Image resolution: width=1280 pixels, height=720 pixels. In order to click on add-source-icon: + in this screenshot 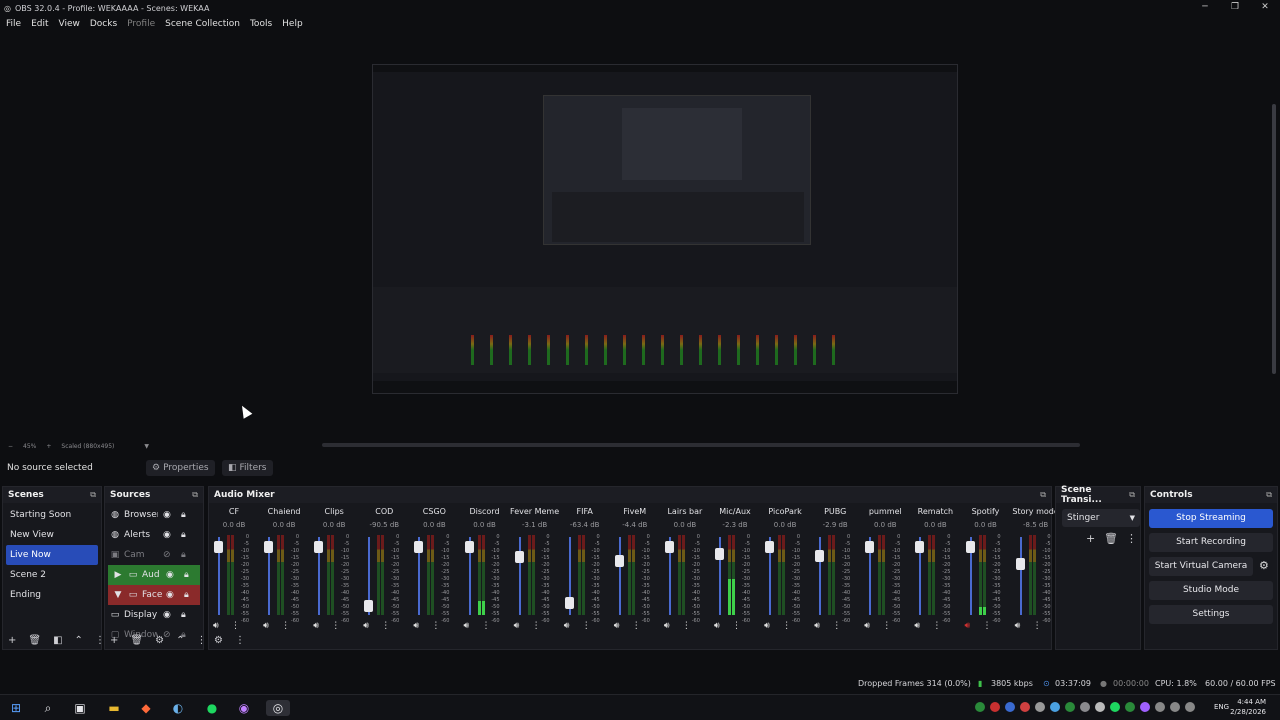, I will do `click(114, 640)`.